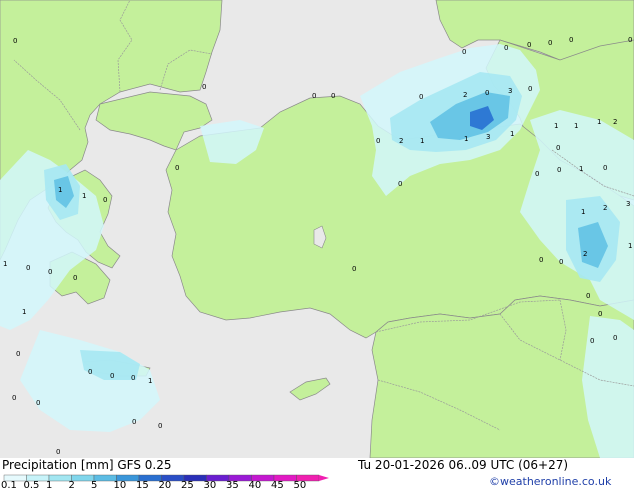 This screenshot has width=634, height=491. What do you see at coordinates (463, 465) in the screenshot?
I see `forecast-datetime: Tu 20-01-2026 06..09 UTC (06+27)` at bounding box center [463, 465].